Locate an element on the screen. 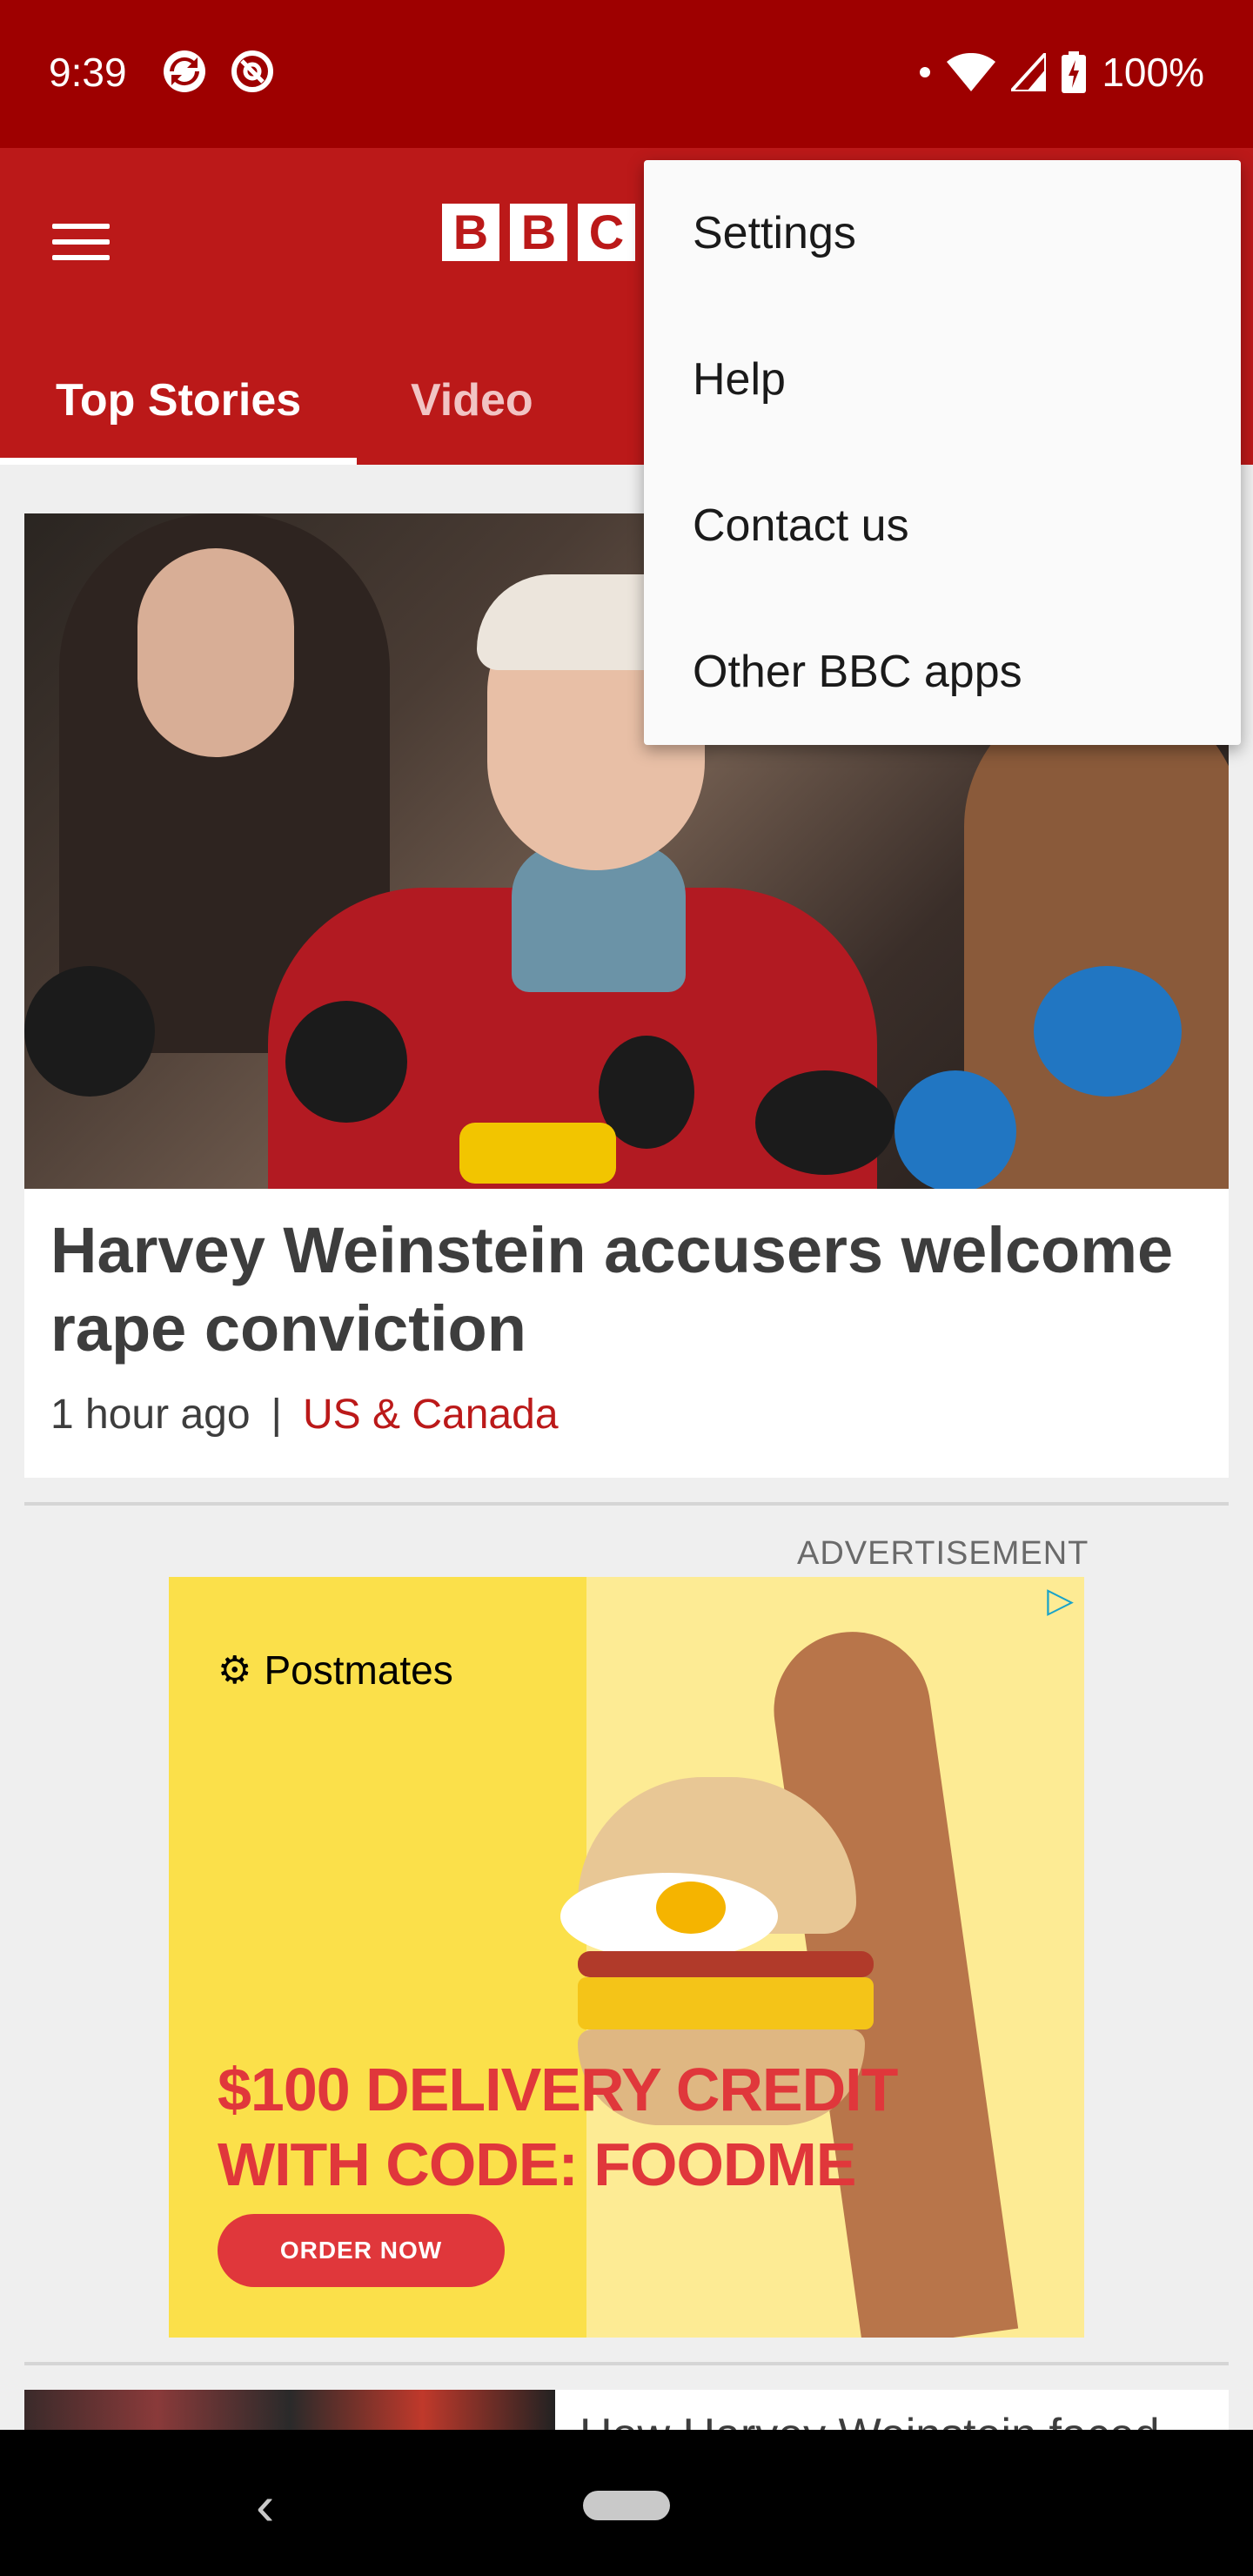  back-icon: ‹ is located at coordinates (265, 2505).